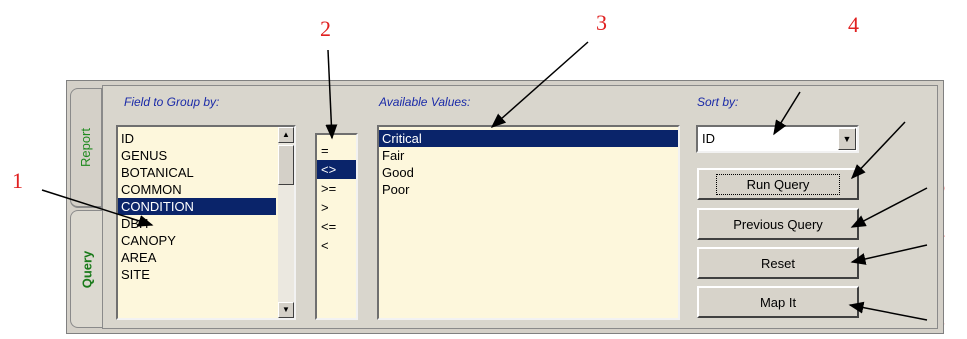 The image size is (967, 339). What do you see at coordinates (197, 172) in the screenshot?
I see `list-item: BOTANICAL` at bounding box center [197, 172].